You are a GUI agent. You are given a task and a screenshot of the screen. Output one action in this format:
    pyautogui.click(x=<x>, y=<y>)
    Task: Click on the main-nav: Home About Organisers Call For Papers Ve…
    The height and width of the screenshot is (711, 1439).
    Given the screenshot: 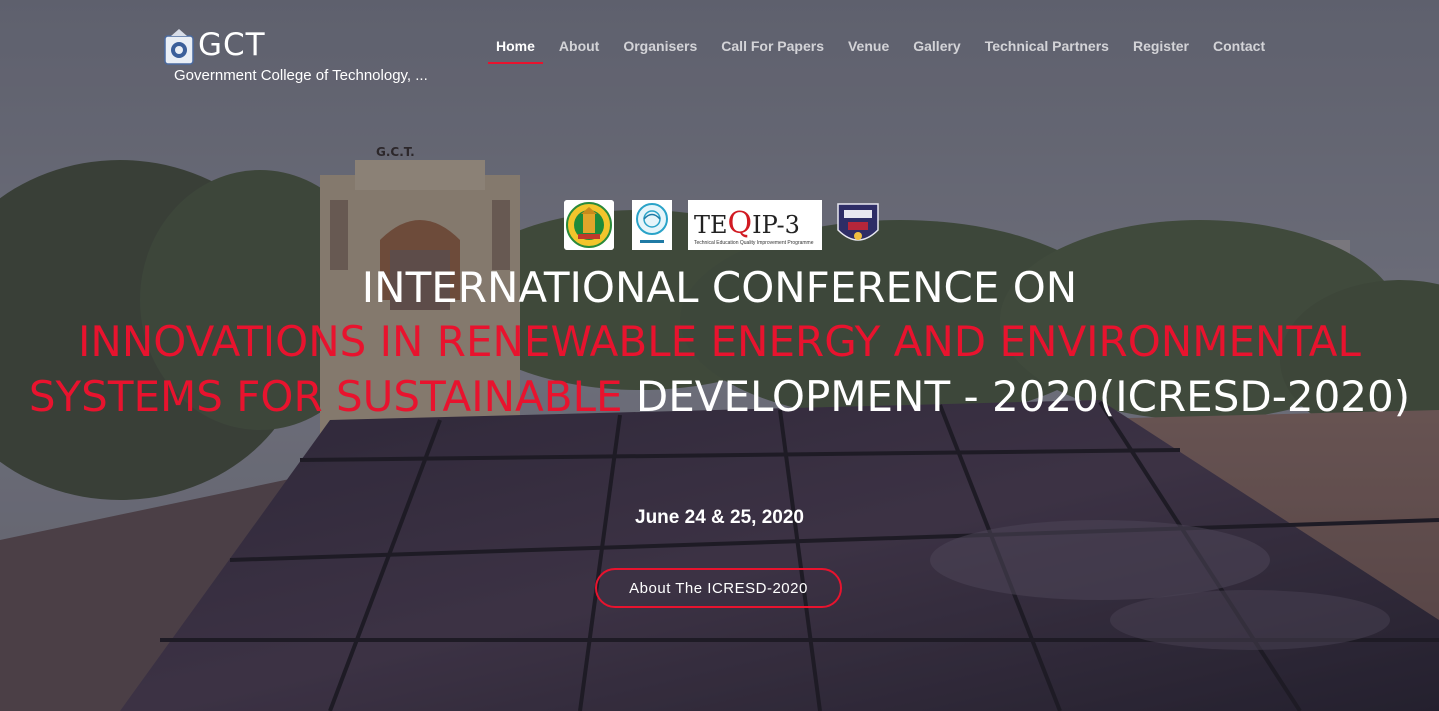 What is the action you would take?
    pyautogui.click(x=884, y=48)
    